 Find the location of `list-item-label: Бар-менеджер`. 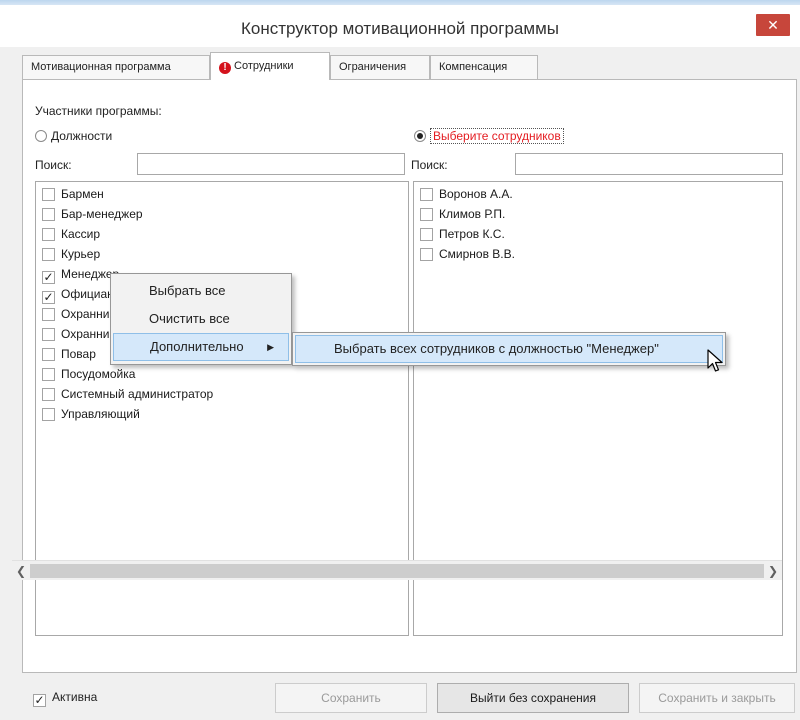

list-item-label: Бар-менеджер is located at coordinates (102, 214).